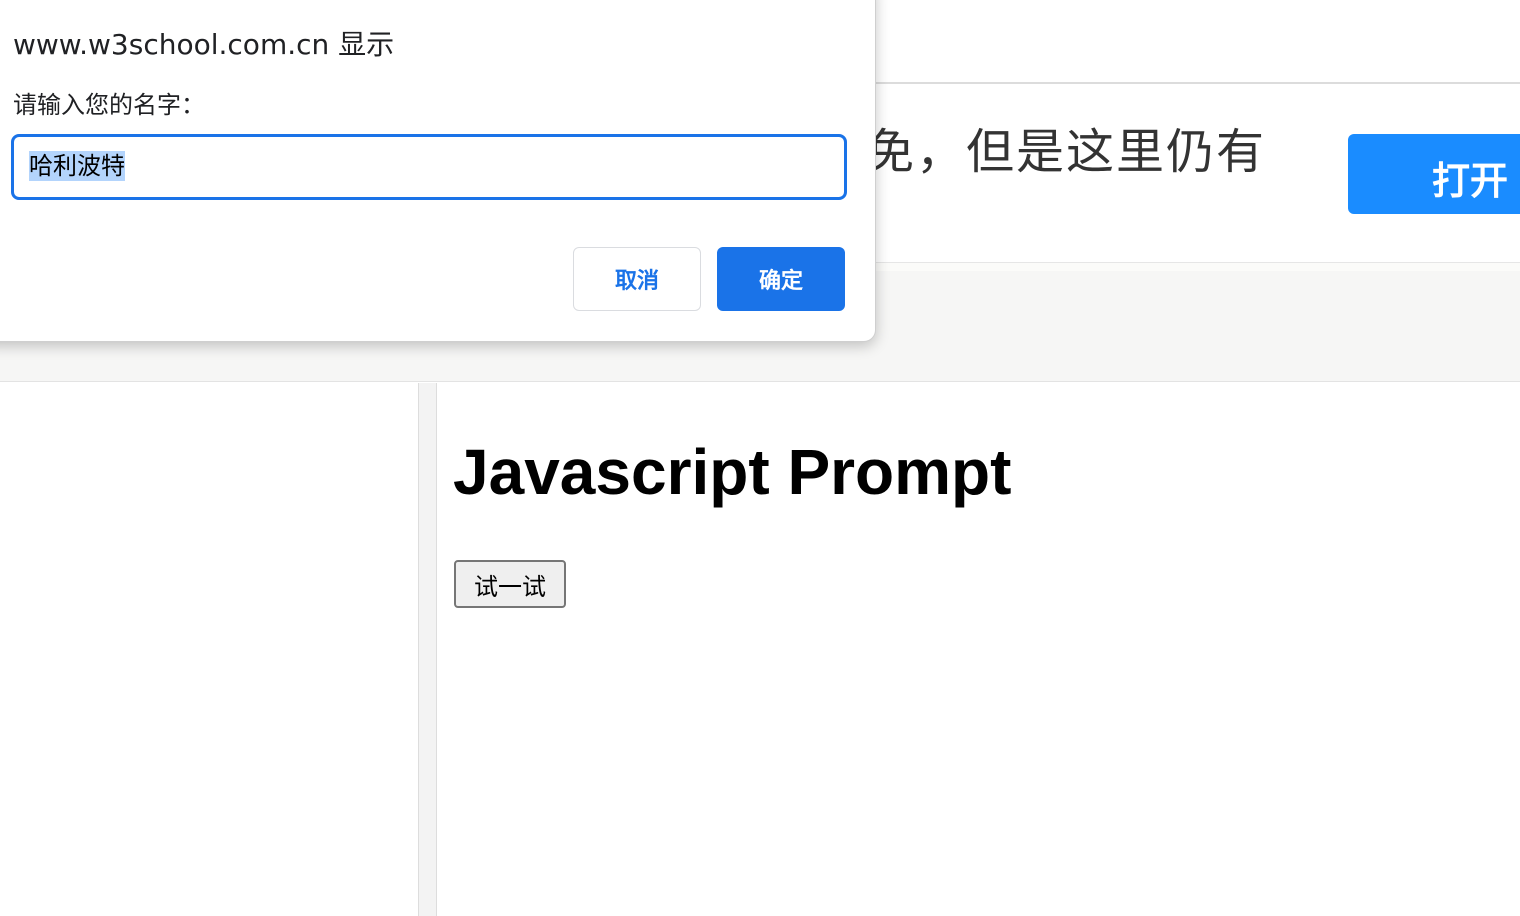  Describe the element at coordinates (637, 279) in the screenshot. I see `cancel-button: 取消` at that location.